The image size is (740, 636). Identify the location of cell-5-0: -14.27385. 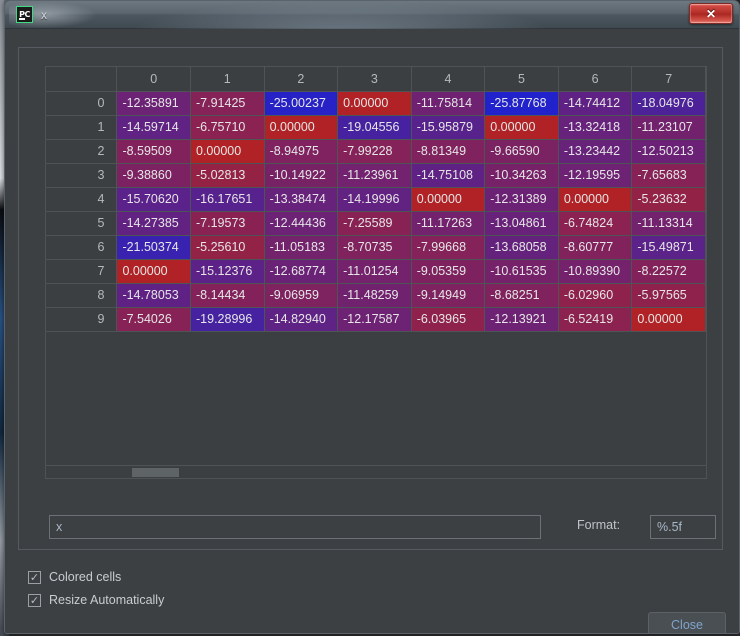
(153, 223).